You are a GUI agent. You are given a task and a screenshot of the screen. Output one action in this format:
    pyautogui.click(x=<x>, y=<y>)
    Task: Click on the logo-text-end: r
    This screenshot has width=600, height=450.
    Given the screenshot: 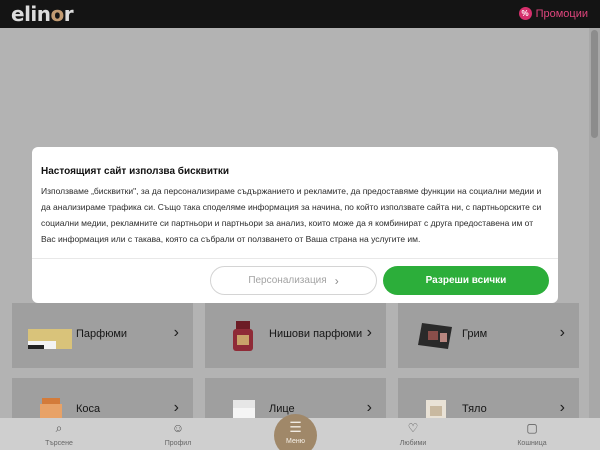 What is the action you would take?
    pyautogui.click(x=68, y=14)
    